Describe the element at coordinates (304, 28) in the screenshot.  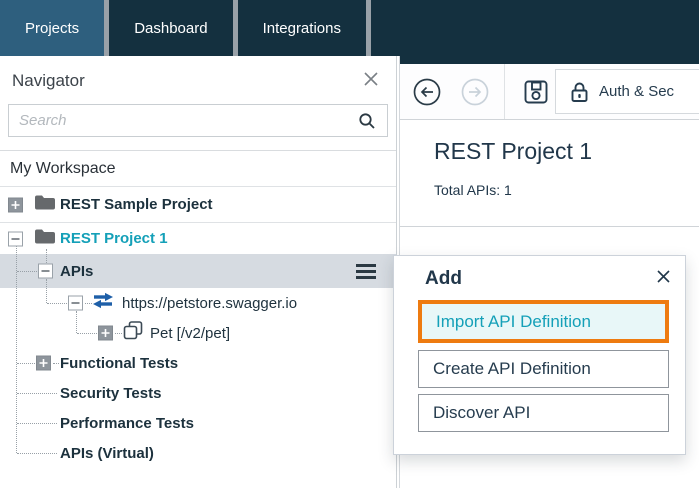
I see `tab-integrations: Integrations` at that location.